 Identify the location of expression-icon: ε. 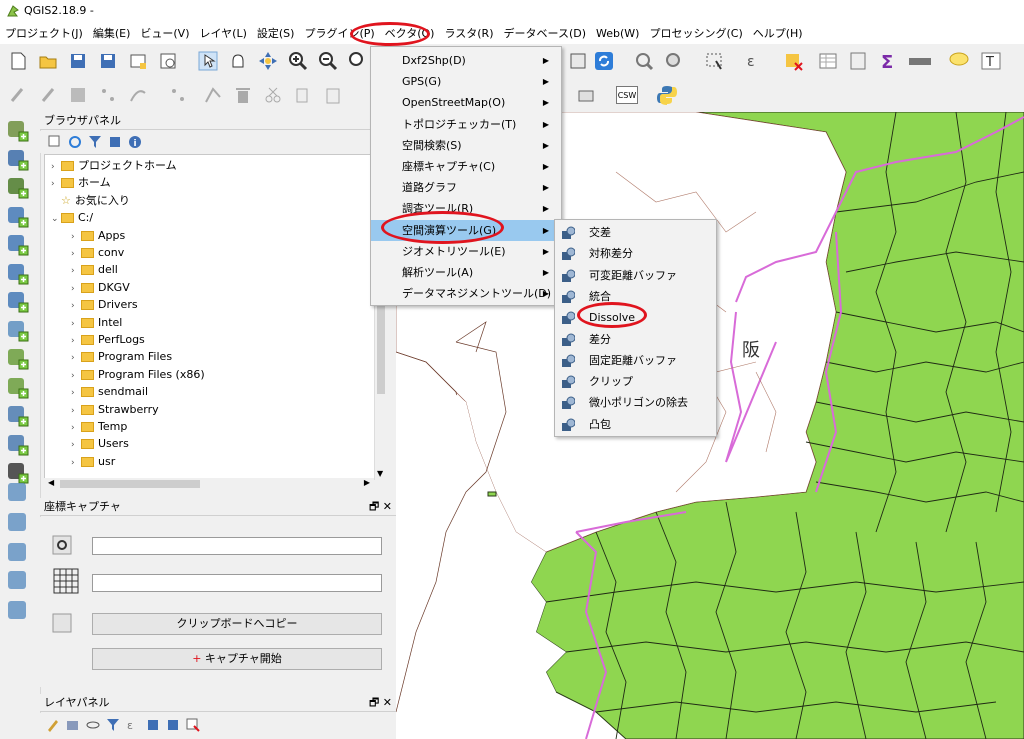
(133, 725).